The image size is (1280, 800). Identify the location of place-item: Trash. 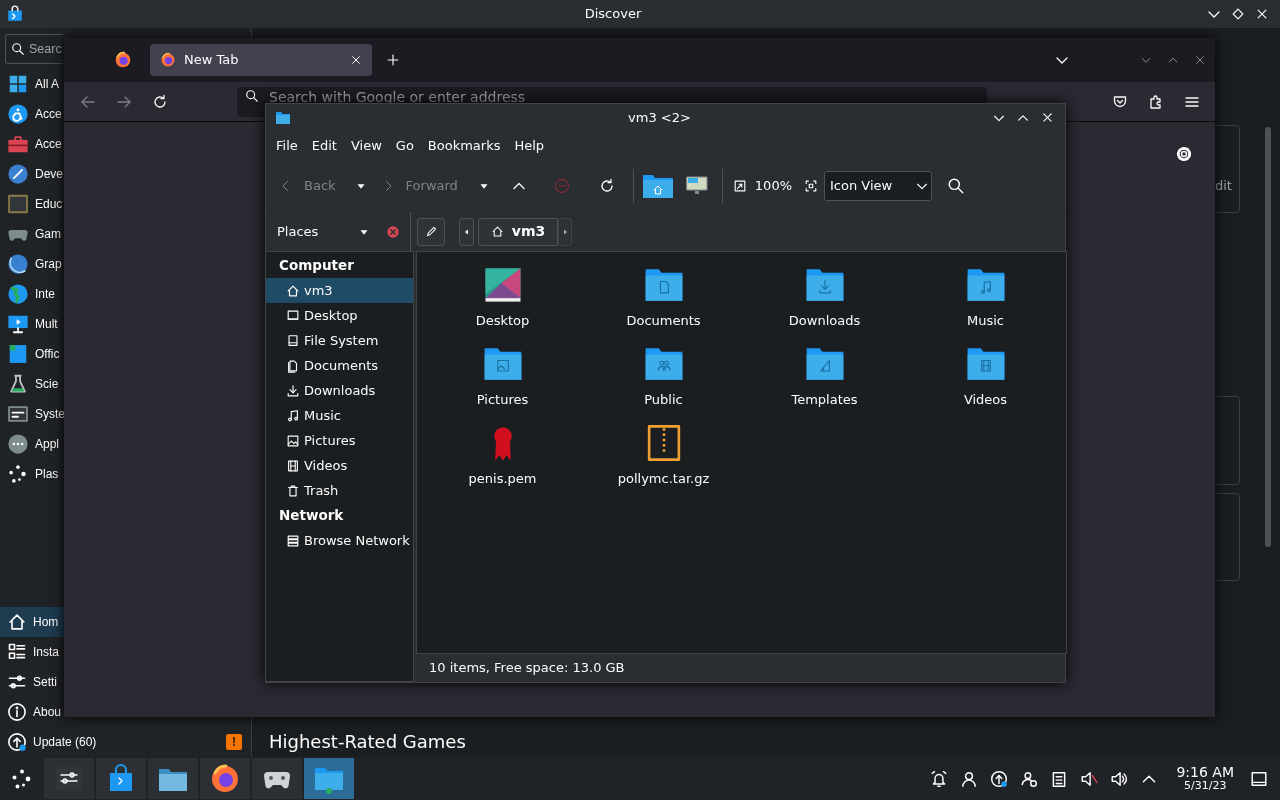
(339, 490).